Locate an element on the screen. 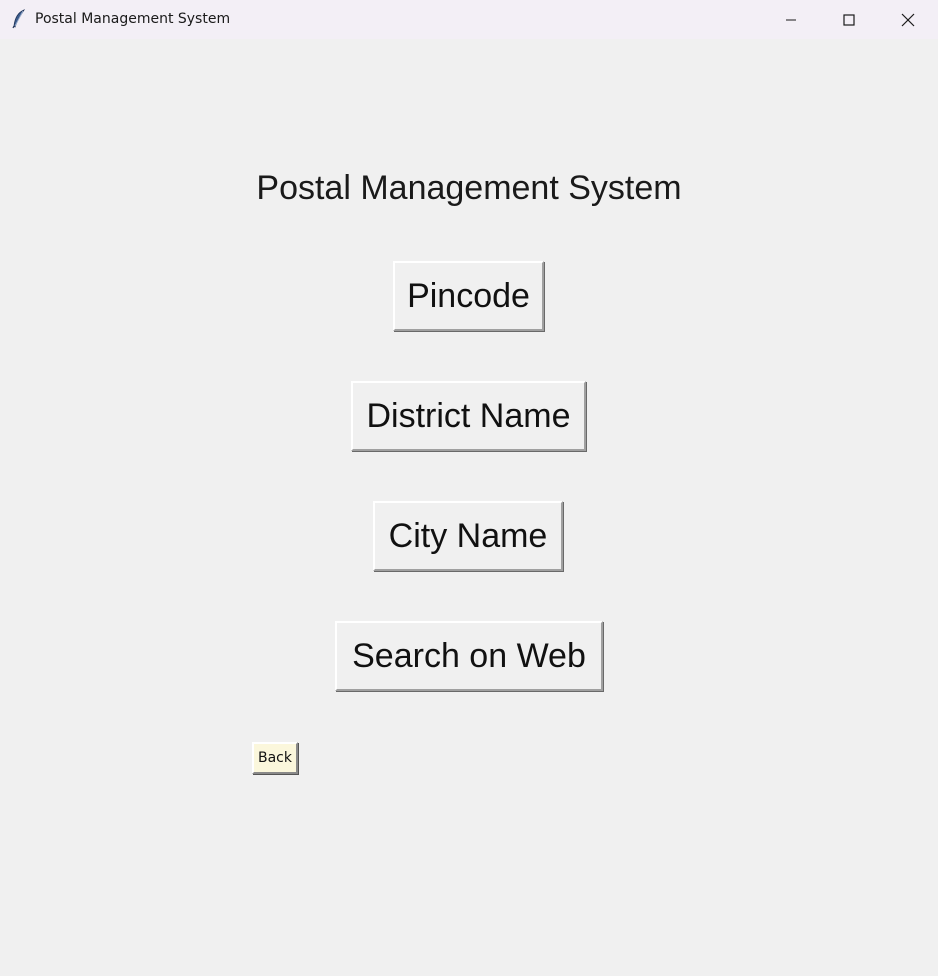  district-name-button: District Name is located at coordinates (468, 416).